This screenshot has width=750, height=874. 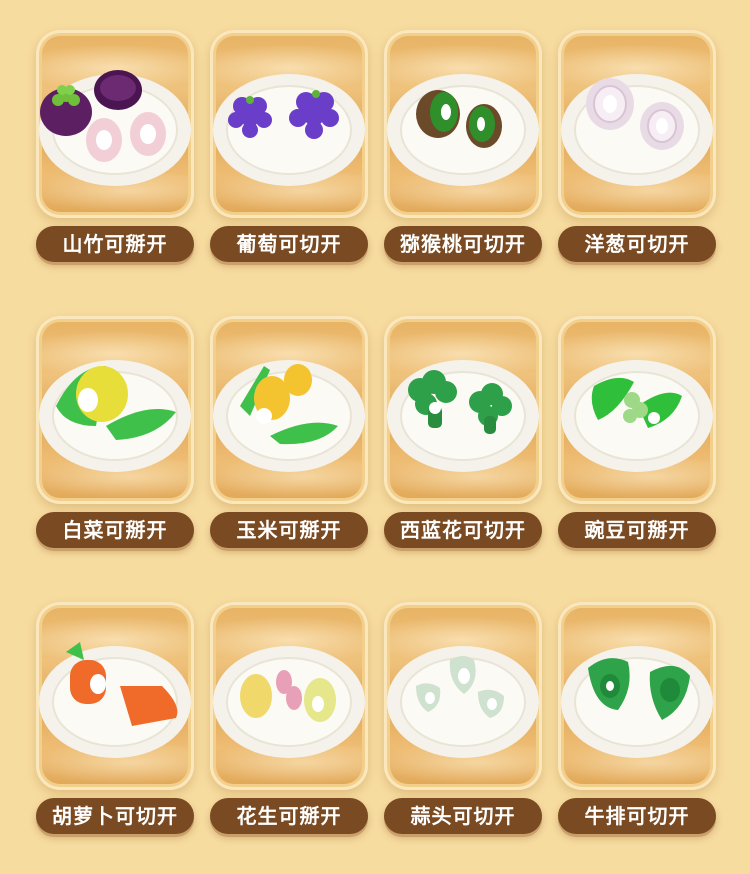 I want to click on card-pea, so click(x=637, y=410).